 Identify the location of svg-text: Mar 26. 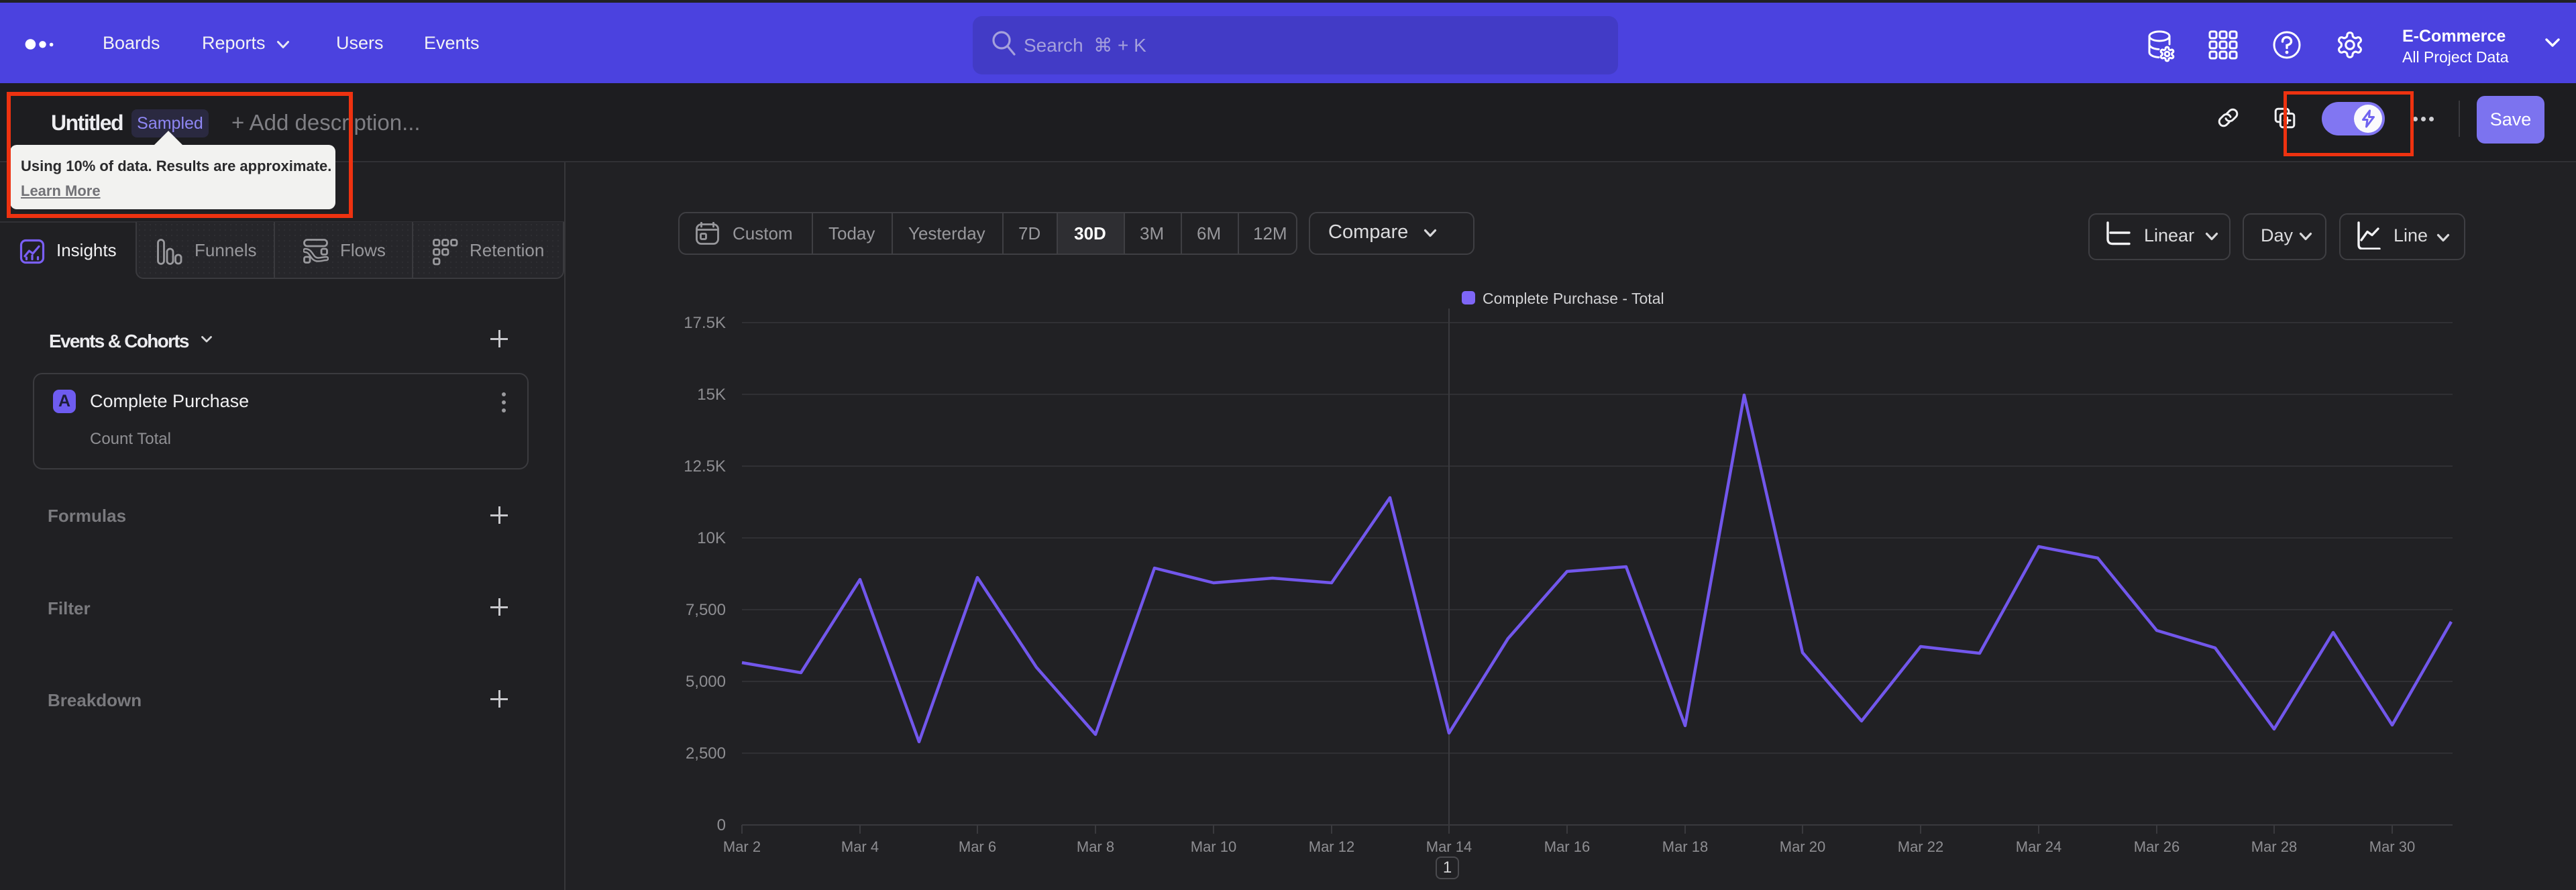
(2157, 846).